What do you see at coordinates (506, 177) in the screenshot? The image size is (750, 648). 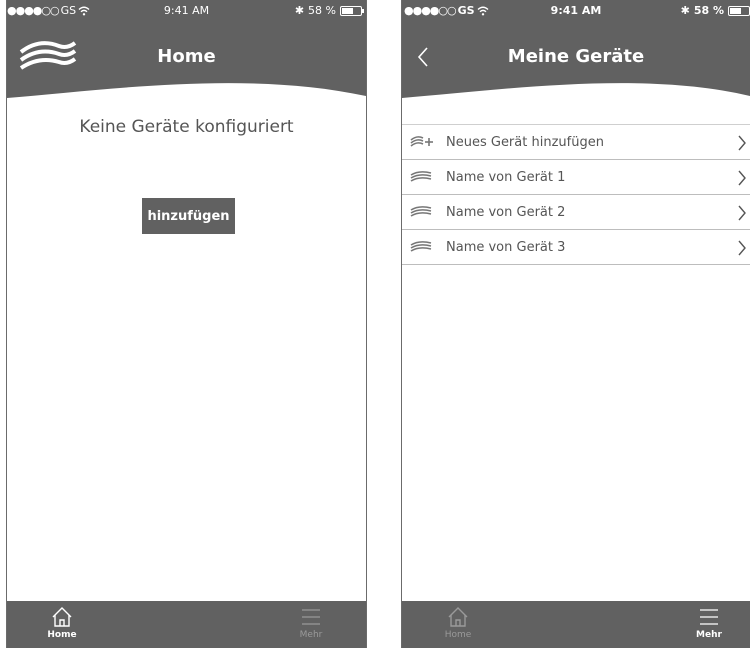 I see `list-item-label: Name von Gerät 1` at bounding box center [506, 177].